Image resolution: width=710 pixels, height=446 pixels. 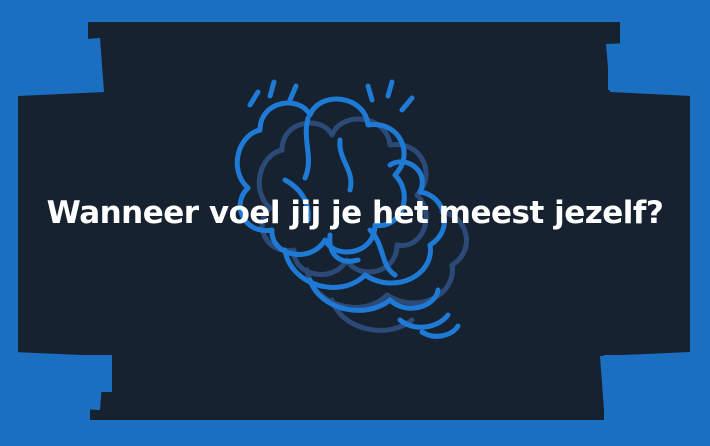 What do you see at coordinates (649, 68) in the screenshot?
I see `corner-tab-top-right` at bounding box center [649, 68].